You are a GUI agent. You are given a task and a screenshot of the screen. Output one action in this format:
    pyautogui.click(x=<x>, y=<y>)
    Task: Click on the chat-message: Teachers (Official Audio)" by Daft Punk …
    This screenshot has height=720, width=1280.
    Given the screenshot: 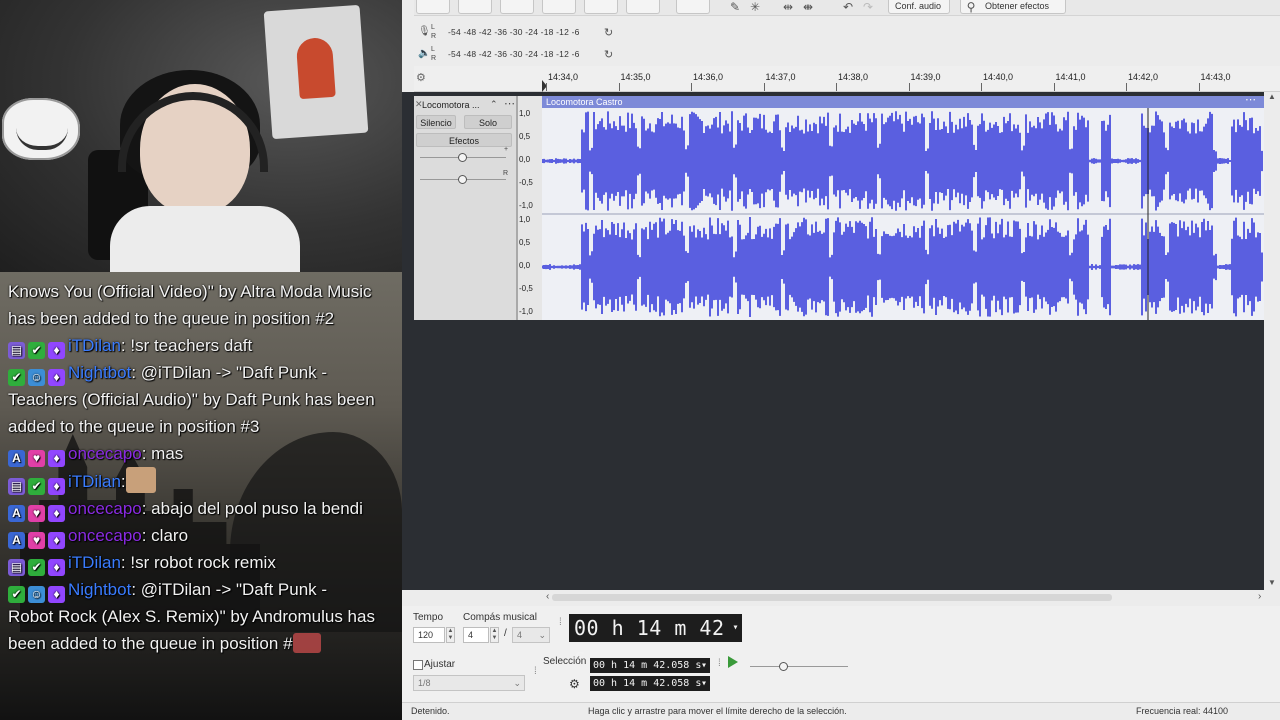 What is the action you would take?
    pyautogui.click(x=203, y=399)
    